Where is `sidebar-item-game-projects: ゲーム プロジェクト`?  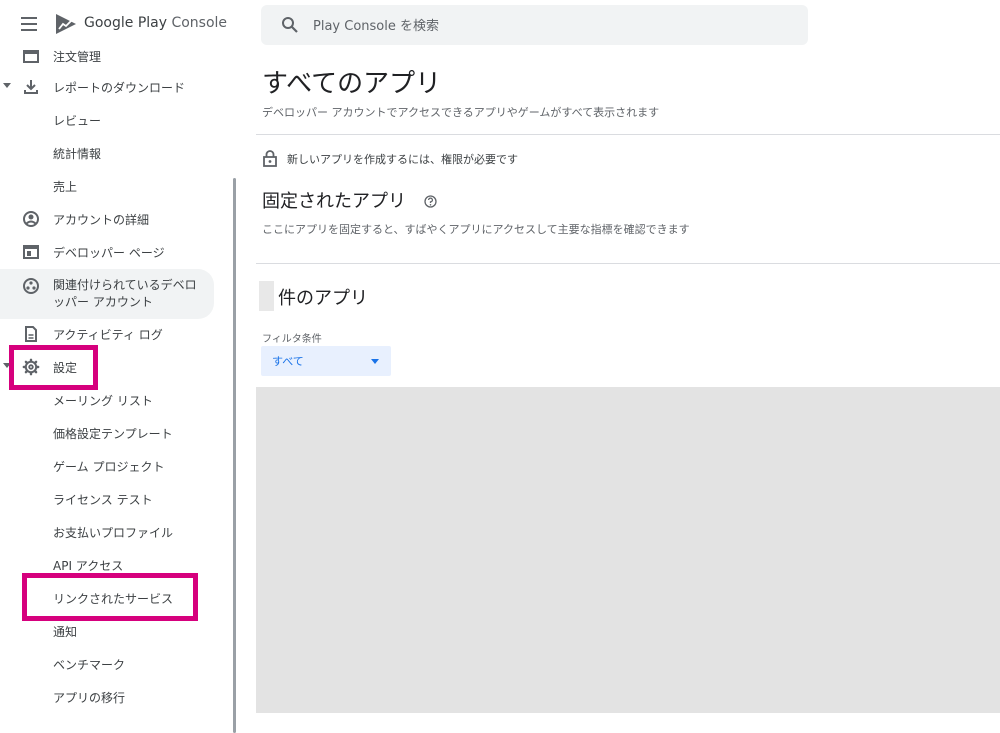 sidebar-item-game-projects: ゲーム プロジェクト is located at coordinates (107, 466).